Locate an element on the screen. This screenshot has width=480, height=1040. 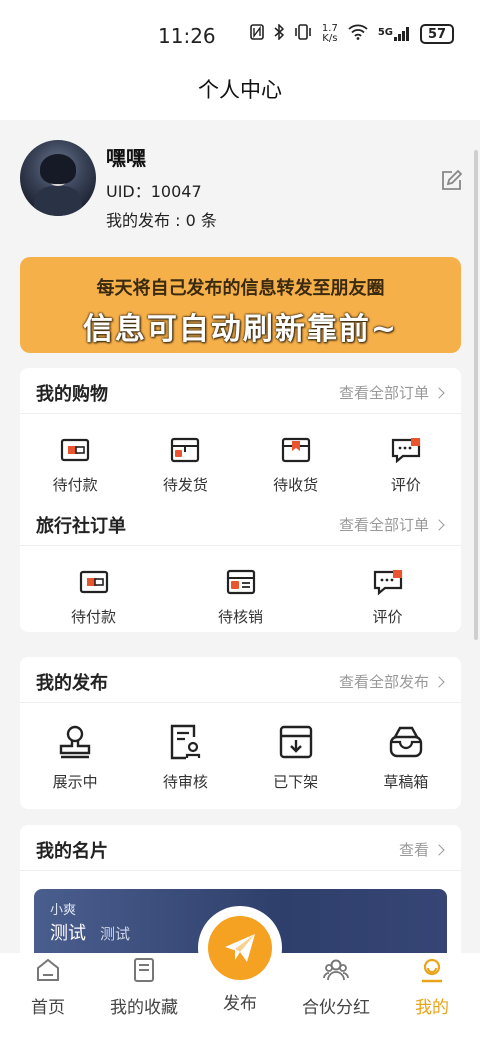
namecard-header: 我的名片 查看 is located at coordinates (240, 848).